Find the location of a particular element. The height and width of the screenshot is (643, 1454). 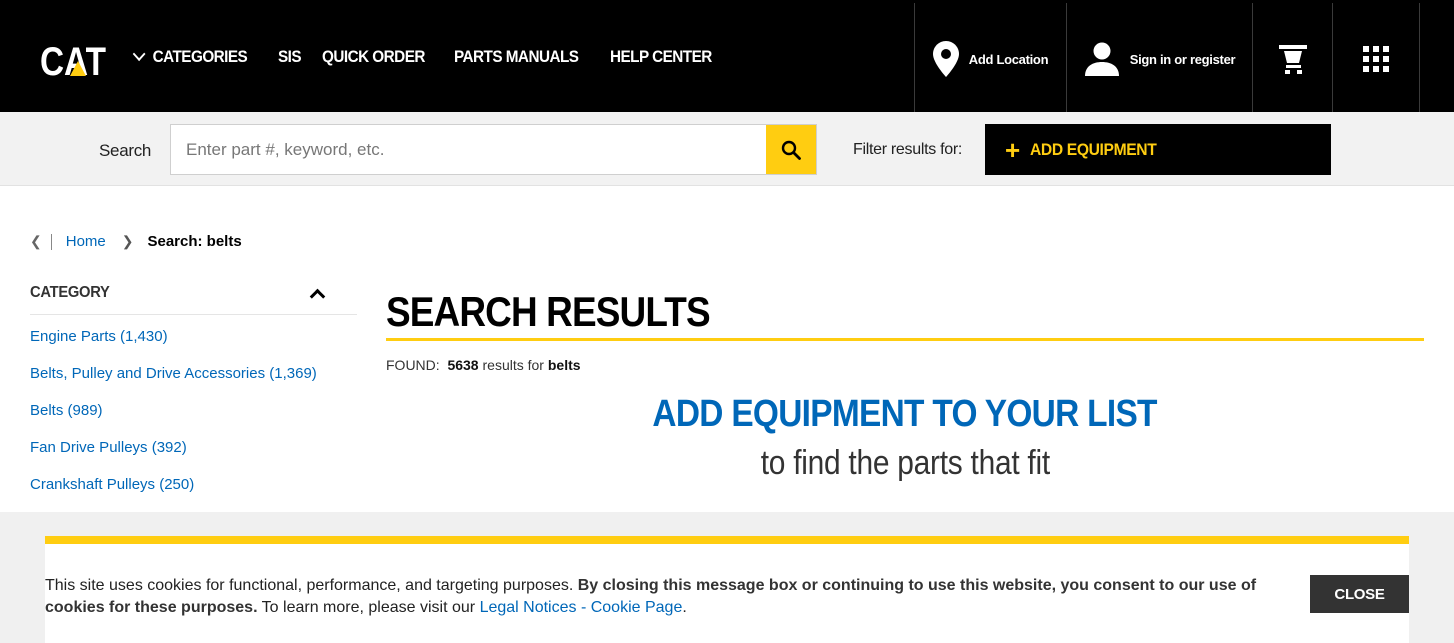

cookie-text-end: . is located at coordinates (684, 607).